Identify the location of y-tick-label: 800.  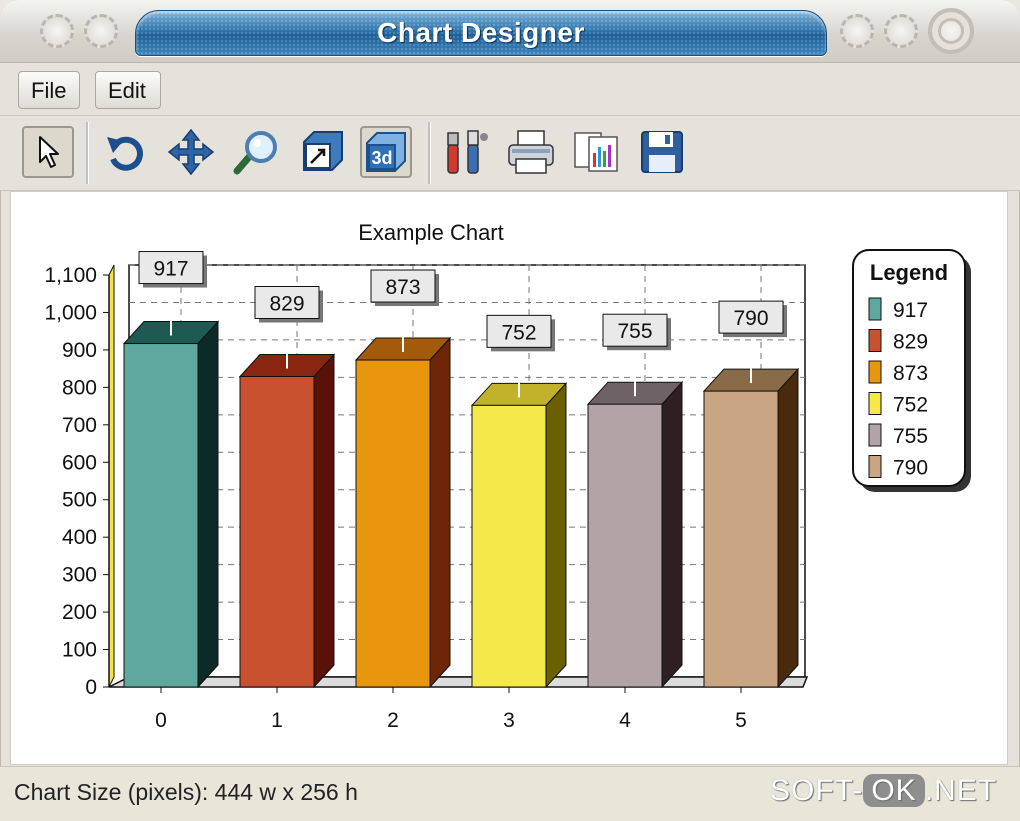
(79, 387).